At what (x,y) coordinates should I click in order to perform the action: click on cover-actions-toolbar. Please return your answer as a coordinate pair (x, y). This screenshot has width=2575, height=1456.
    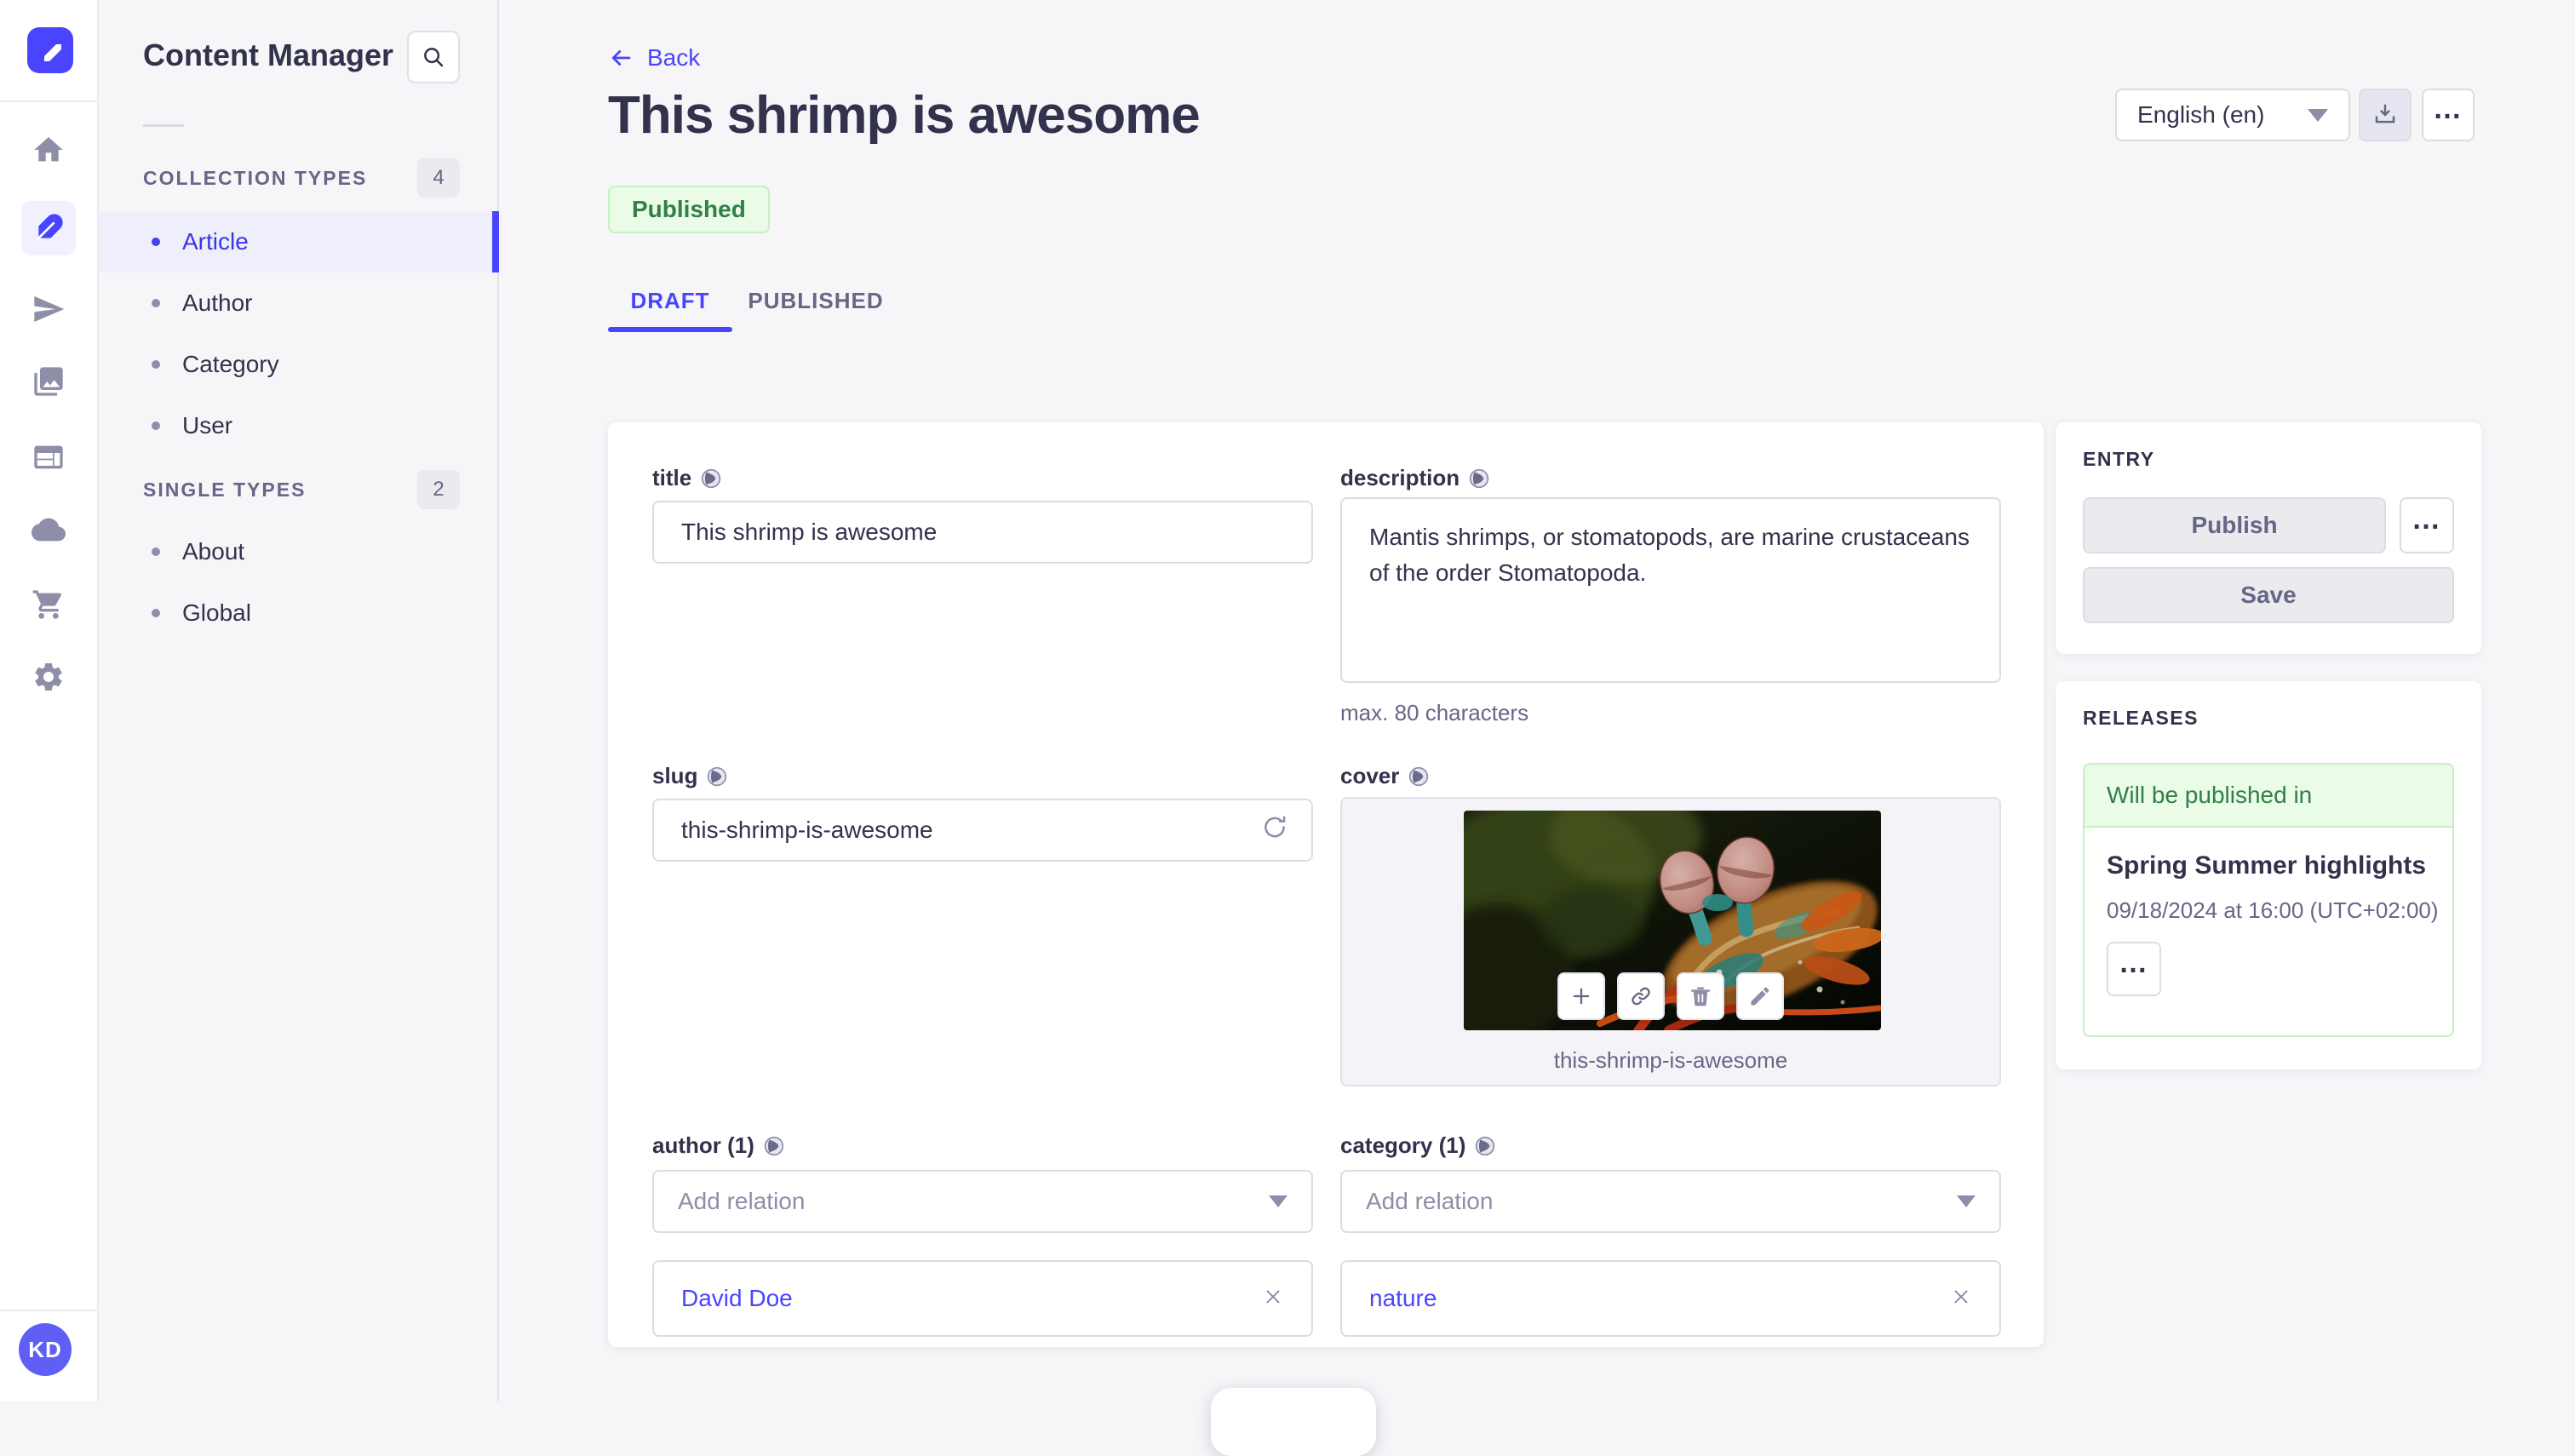
    Looking at the image, I should click on (1670, 996).